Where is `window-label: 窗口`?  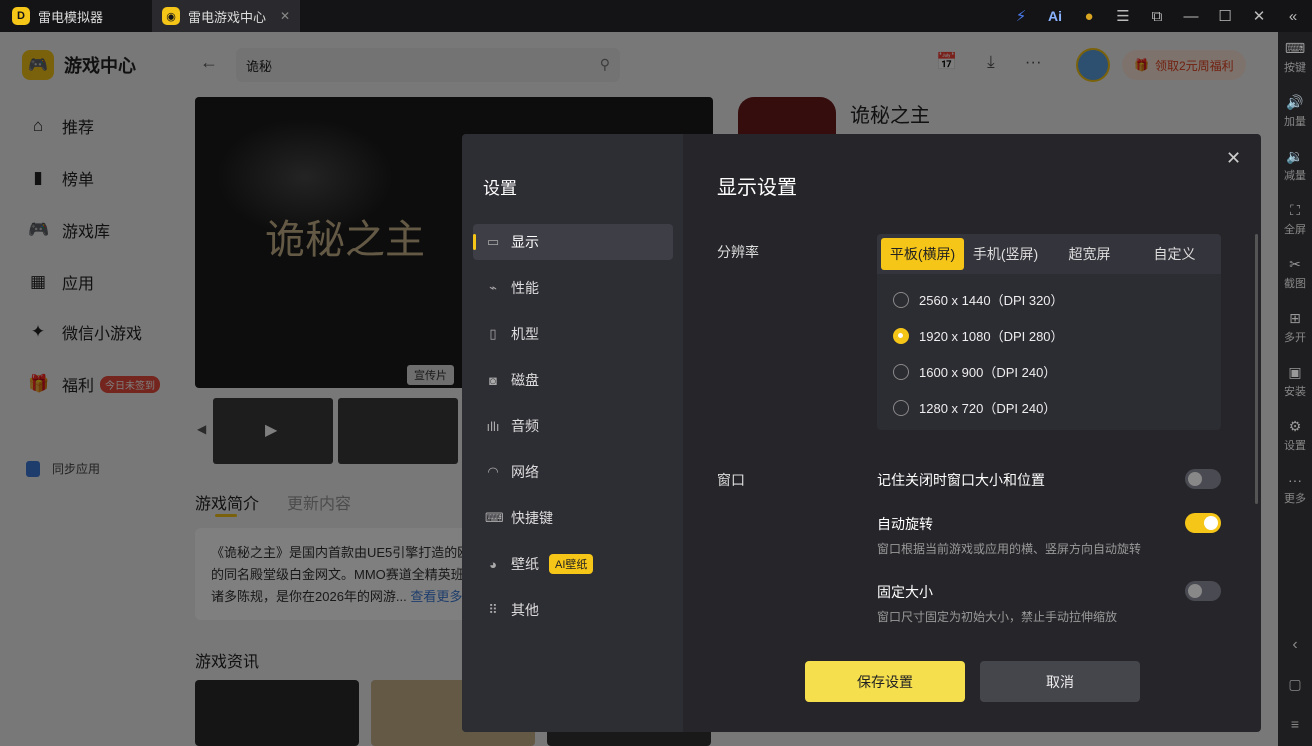 window-label: 窗口 is located at coordinates (731, 480).